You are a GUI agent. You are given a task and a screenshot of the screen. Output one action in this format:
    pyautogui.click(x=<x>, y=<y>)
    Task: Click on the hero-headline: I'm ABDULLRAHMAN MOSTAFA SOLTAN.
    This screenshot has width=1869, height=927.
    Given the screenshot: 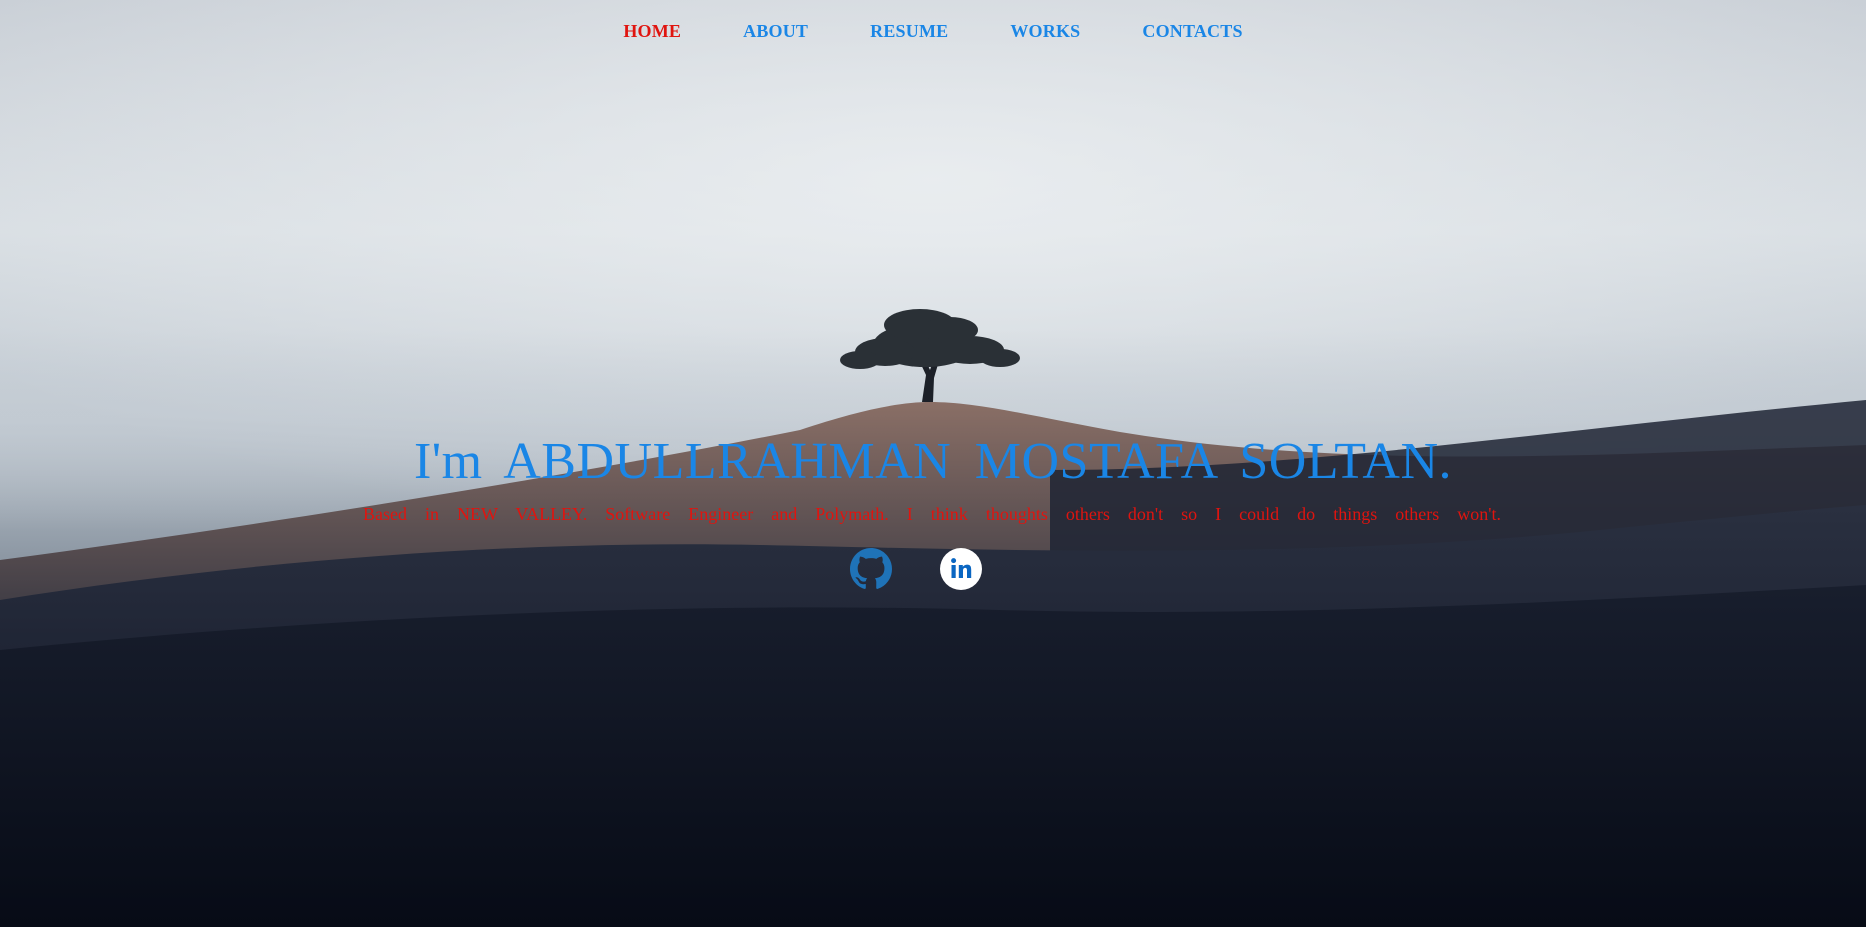 What is the action you would take?
    pyautogui.click(x=933, y=461)
    